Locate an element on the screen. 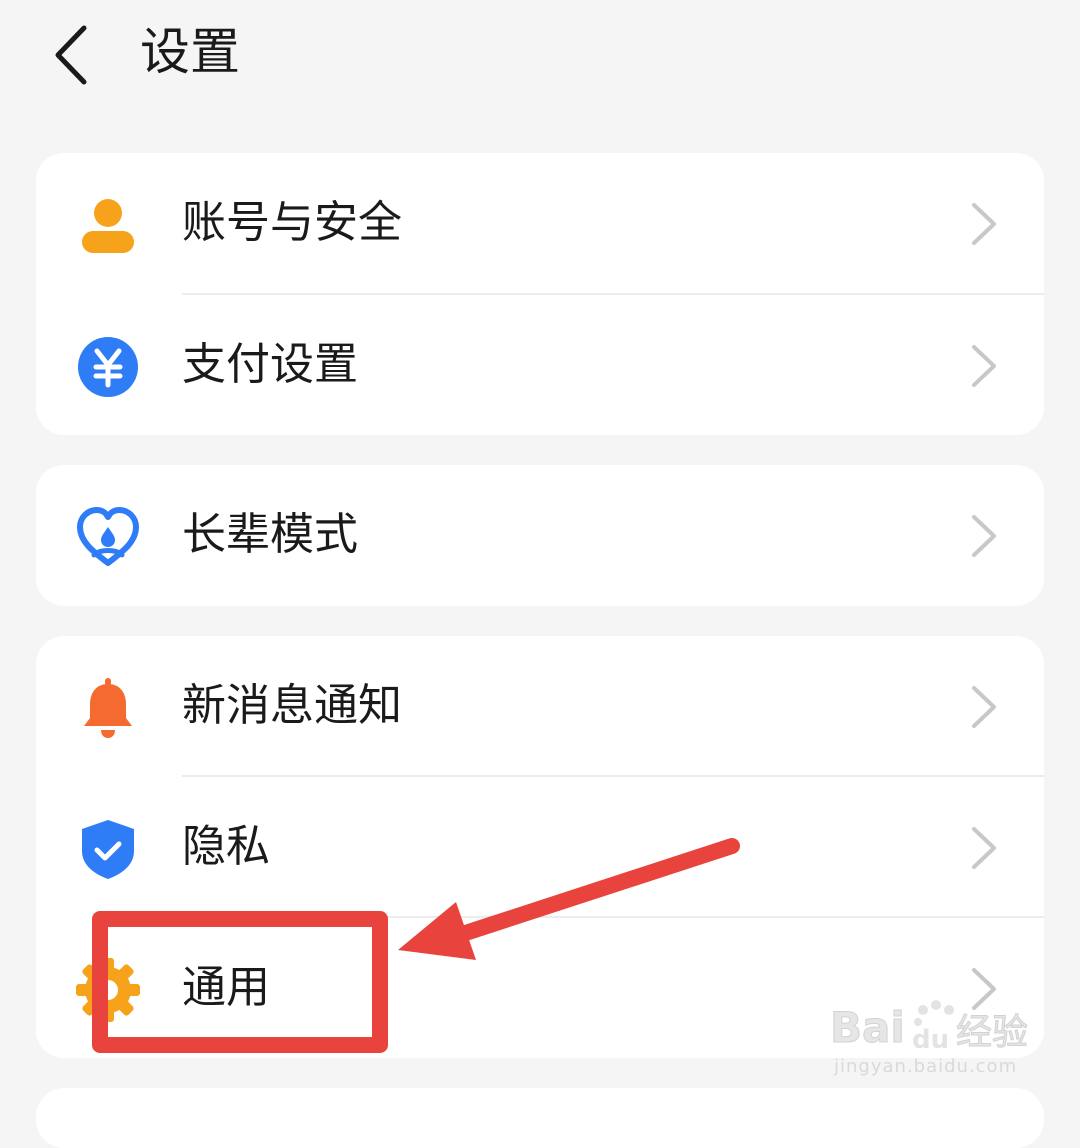 Image resolution: width=1080 pixels, height=1148 pixels. watermark-url: jingyan.baidu.com is located at coordinates (926, 1066).